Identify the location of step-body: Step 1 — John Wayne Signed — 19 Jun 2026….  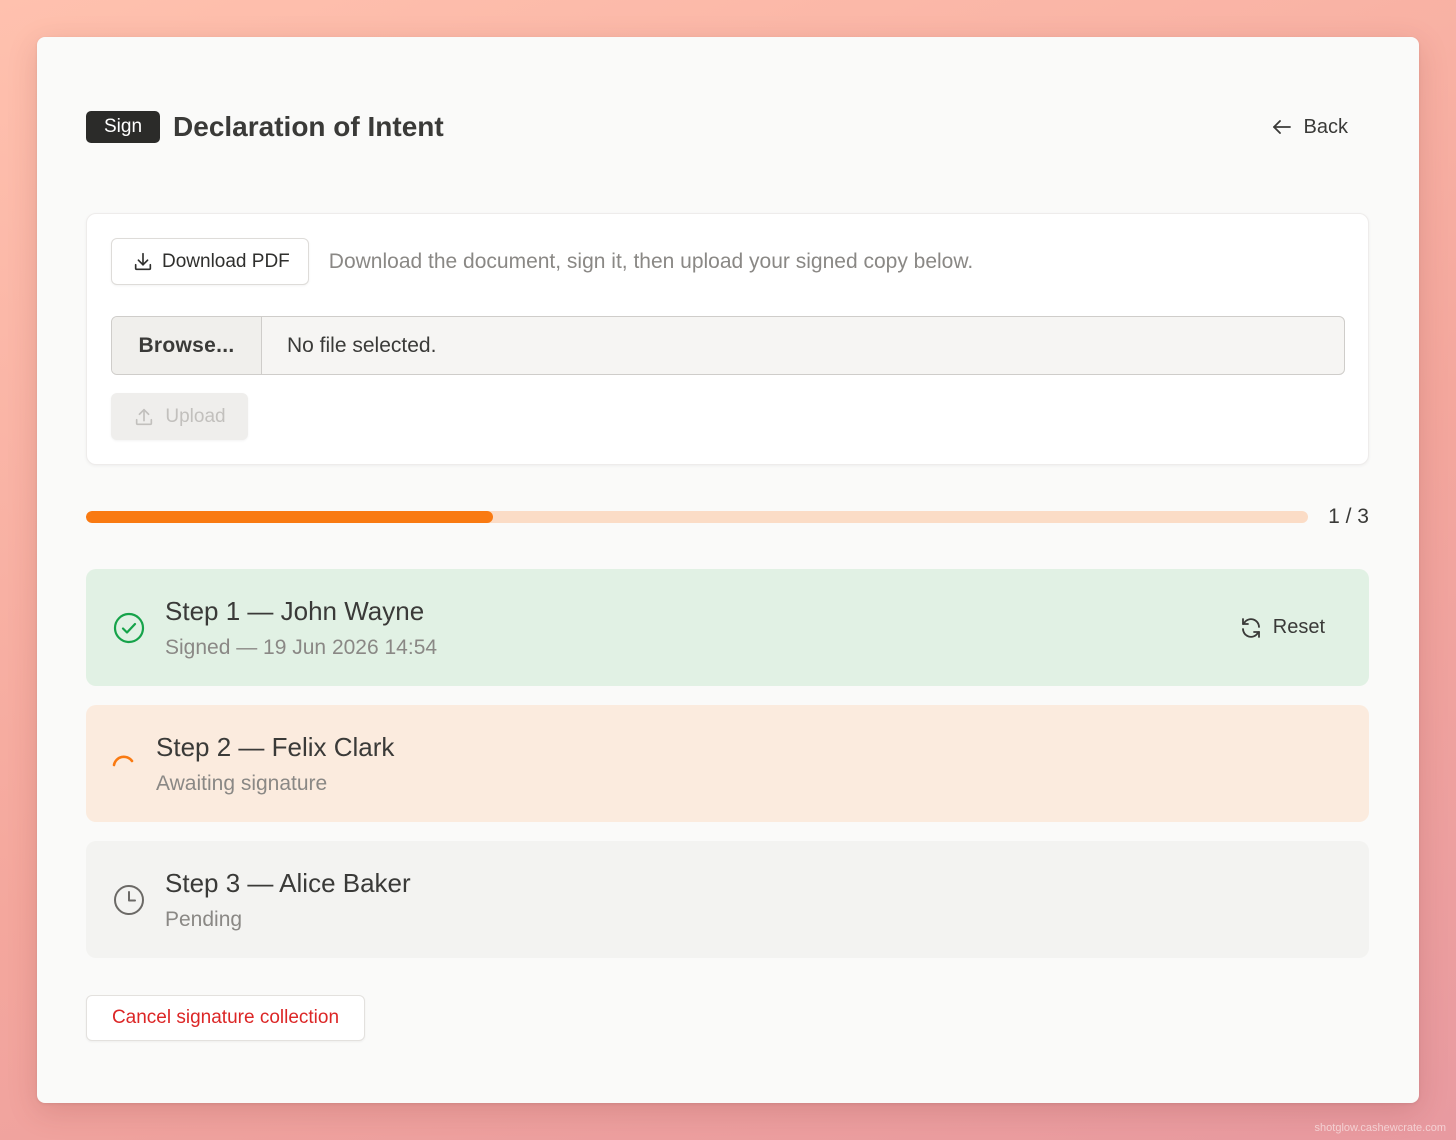
(301, 628).